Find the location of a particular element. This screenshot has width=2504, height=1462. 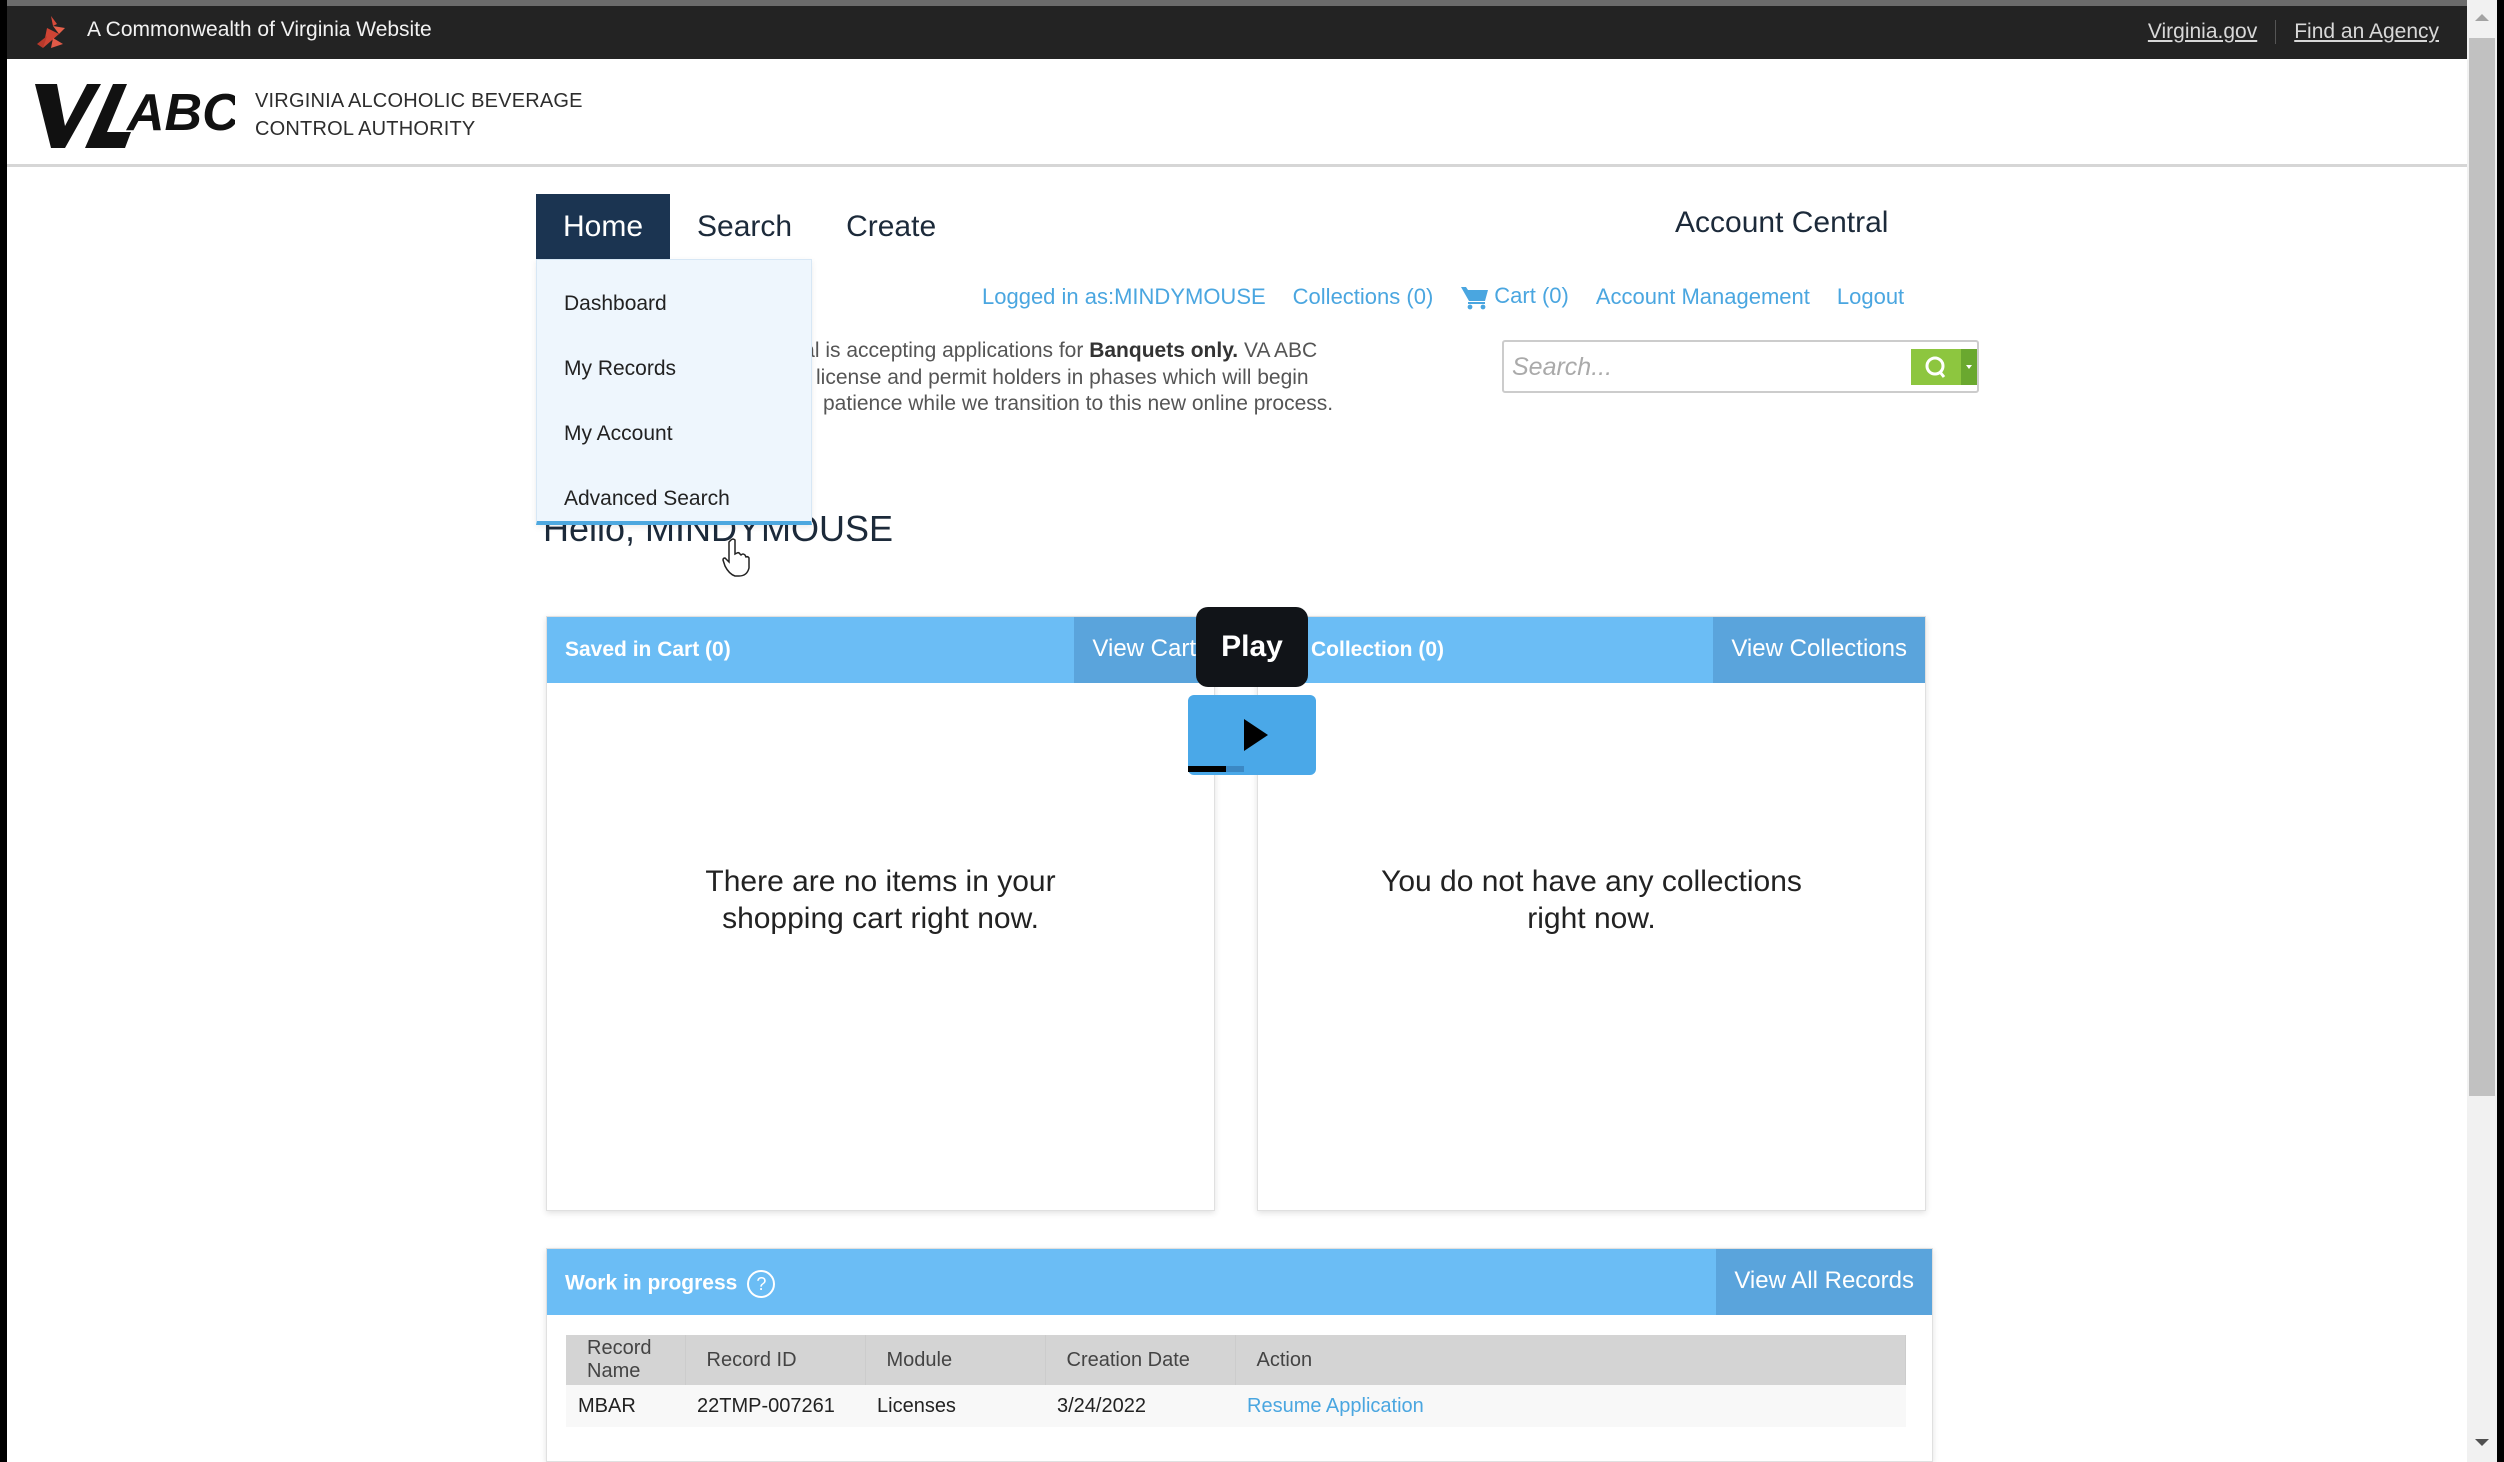

column-header: Action is located at coordinates (1570, 1360).